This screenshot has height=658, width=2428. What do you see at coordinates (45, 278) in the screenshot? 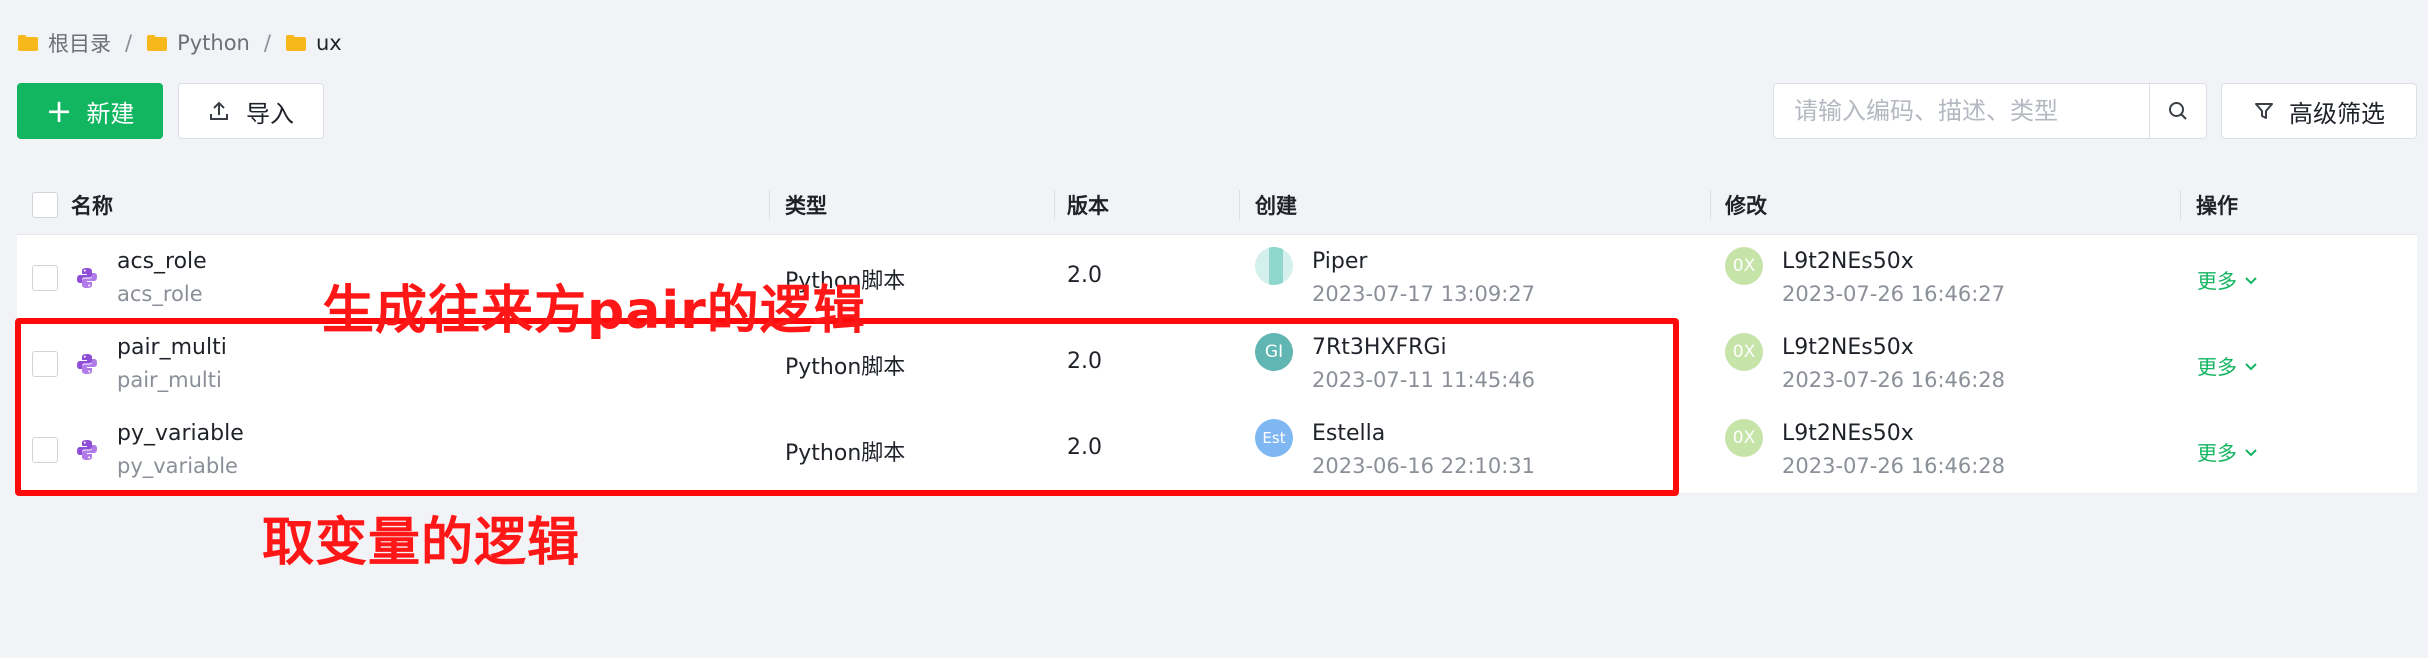
I see `row-checkbox` at bounding box center [45, 278].